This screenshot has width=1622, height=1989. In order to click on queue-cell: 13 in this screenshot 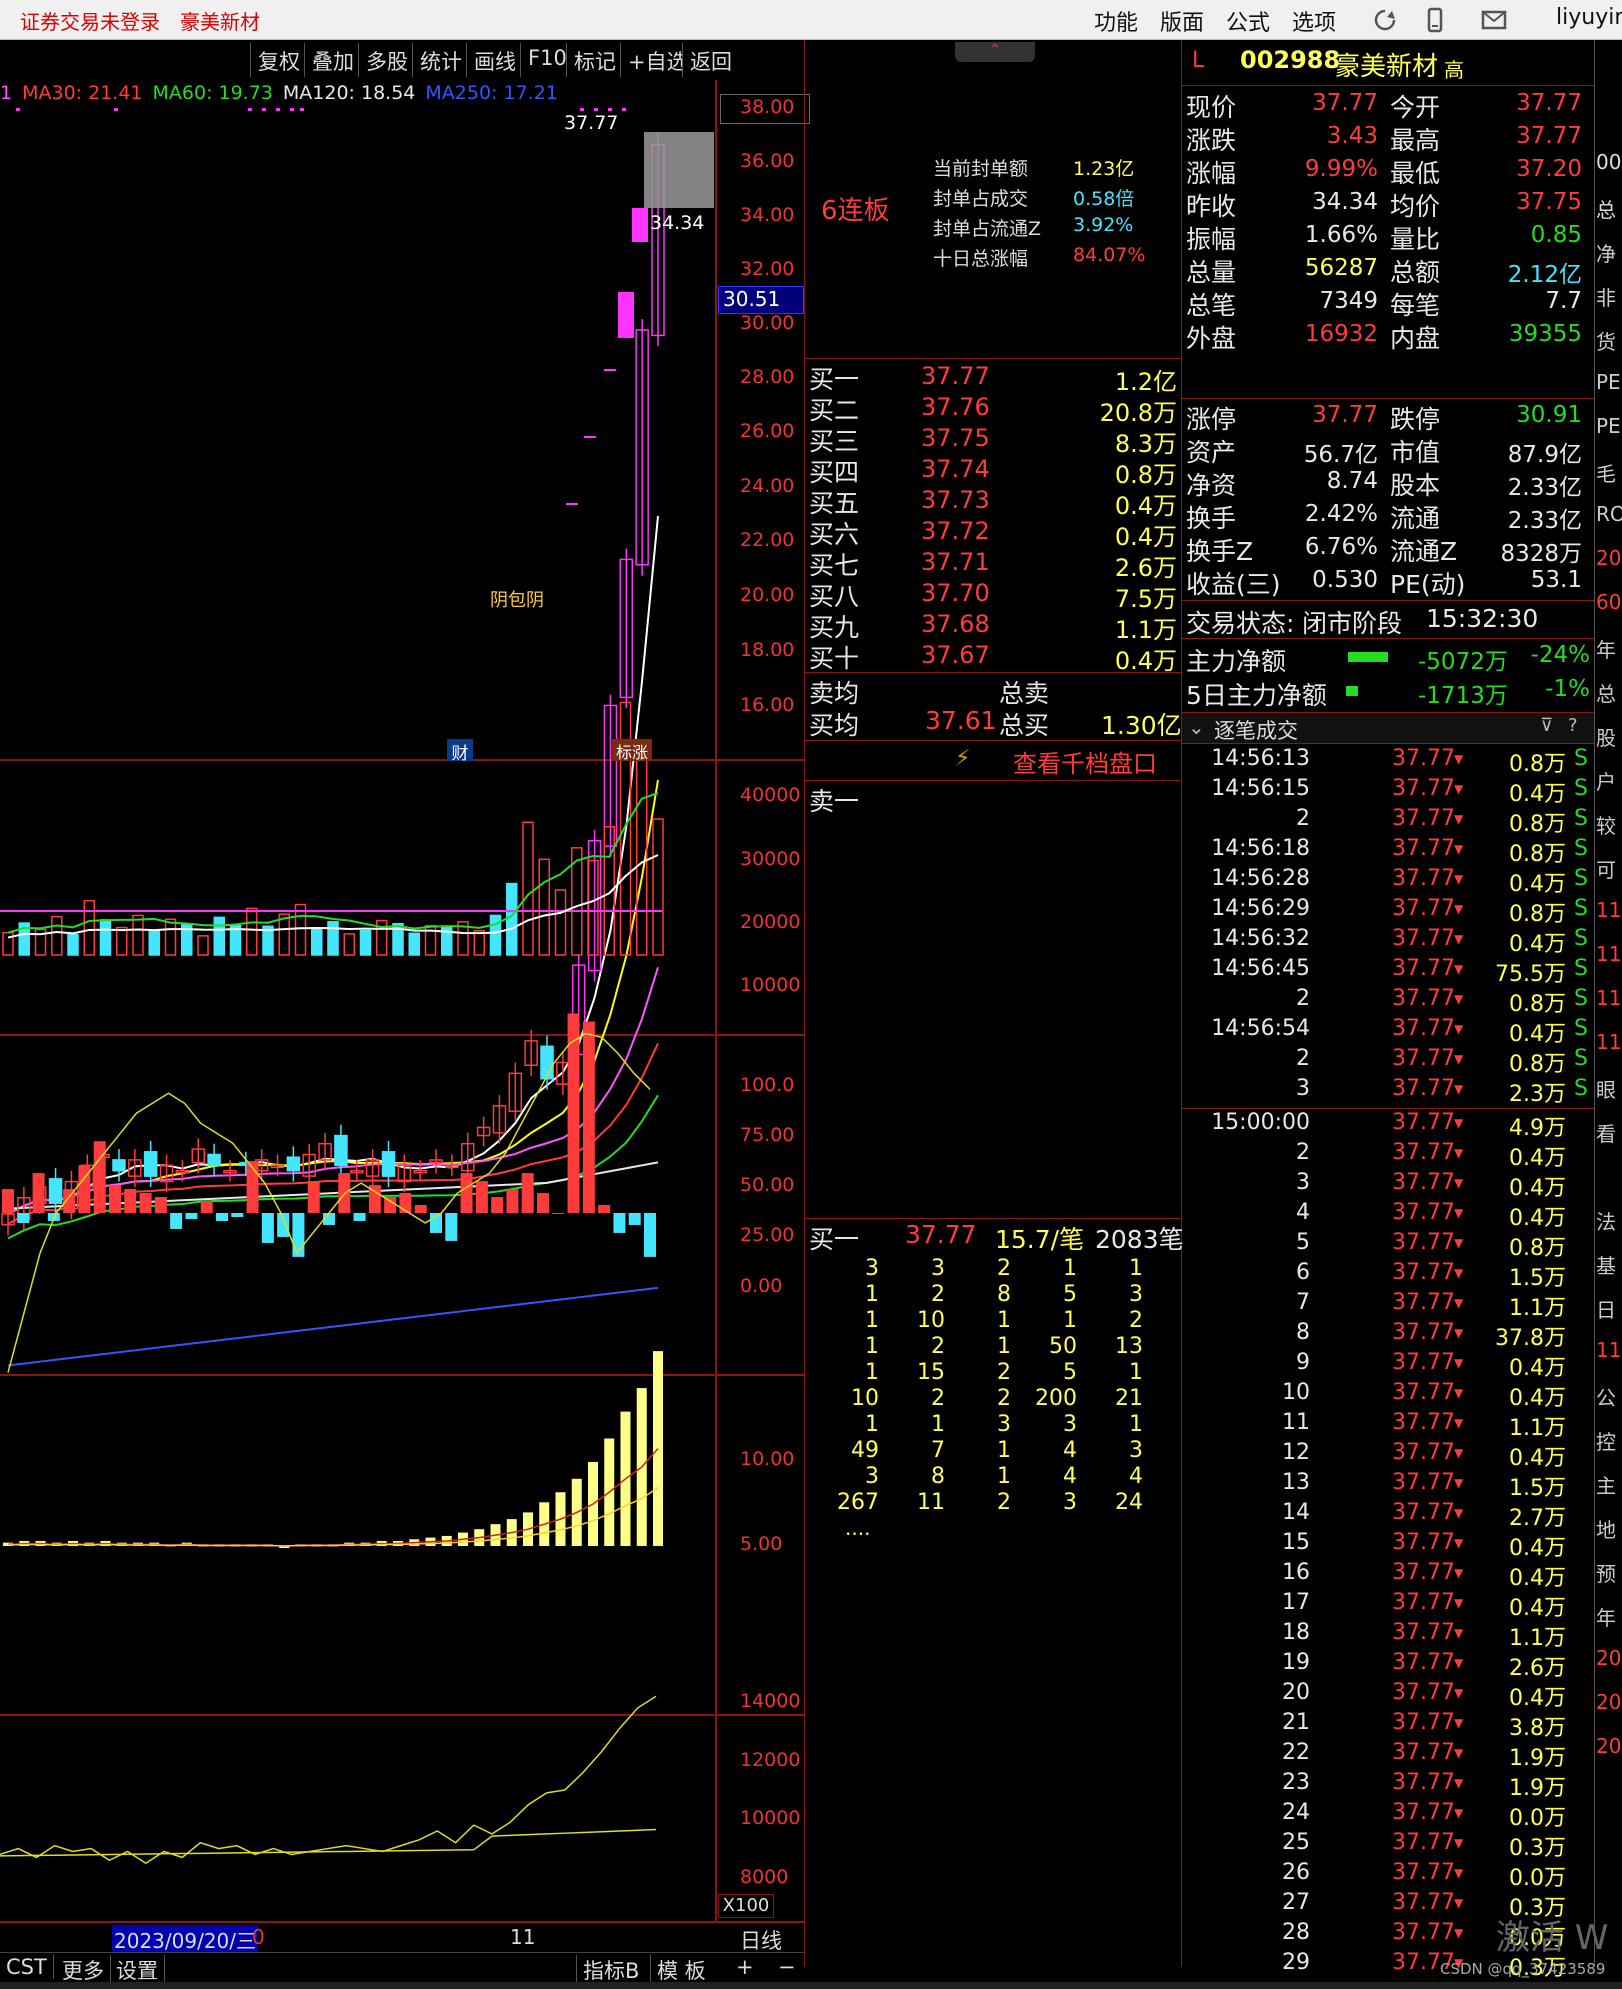, I will do `click(1129, 1346)`.